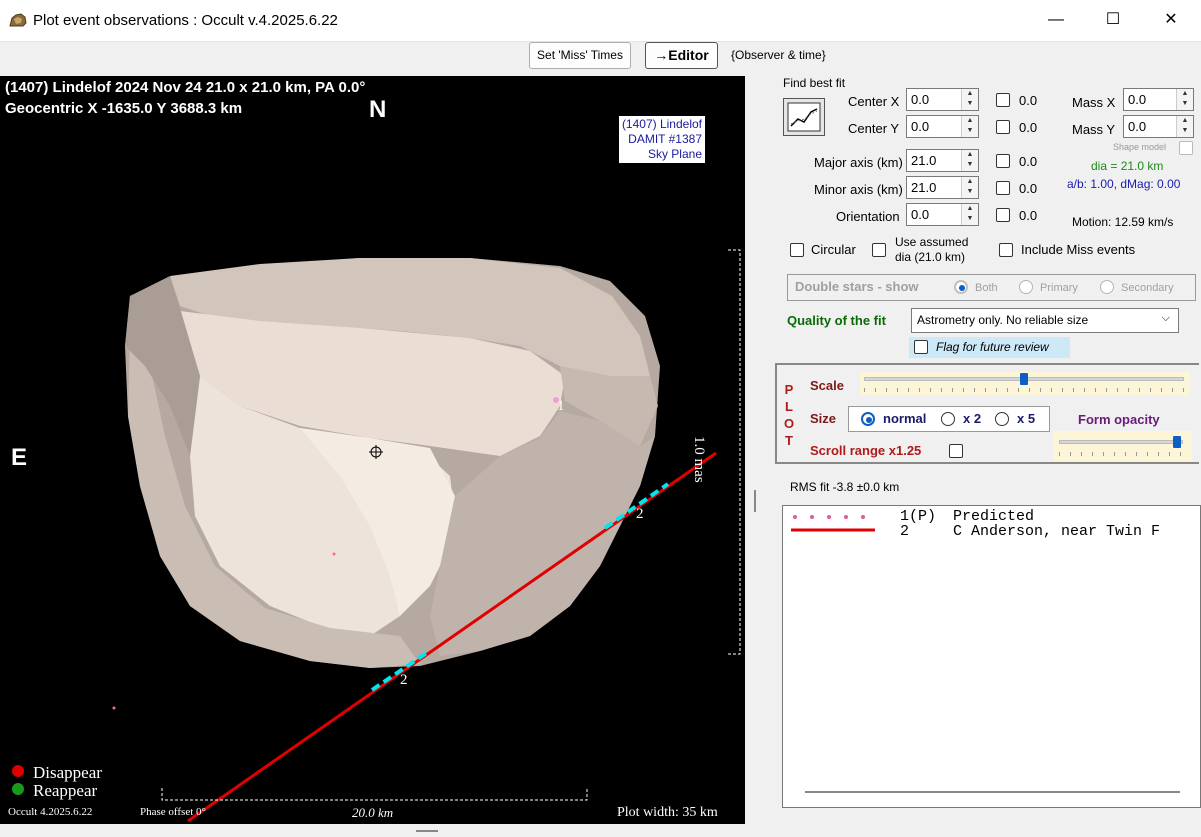 Image resolution: width=1201 pixels, height=837 pixels. I want to click on badge-sky-plane: Sky Plane, so click(674, 154).